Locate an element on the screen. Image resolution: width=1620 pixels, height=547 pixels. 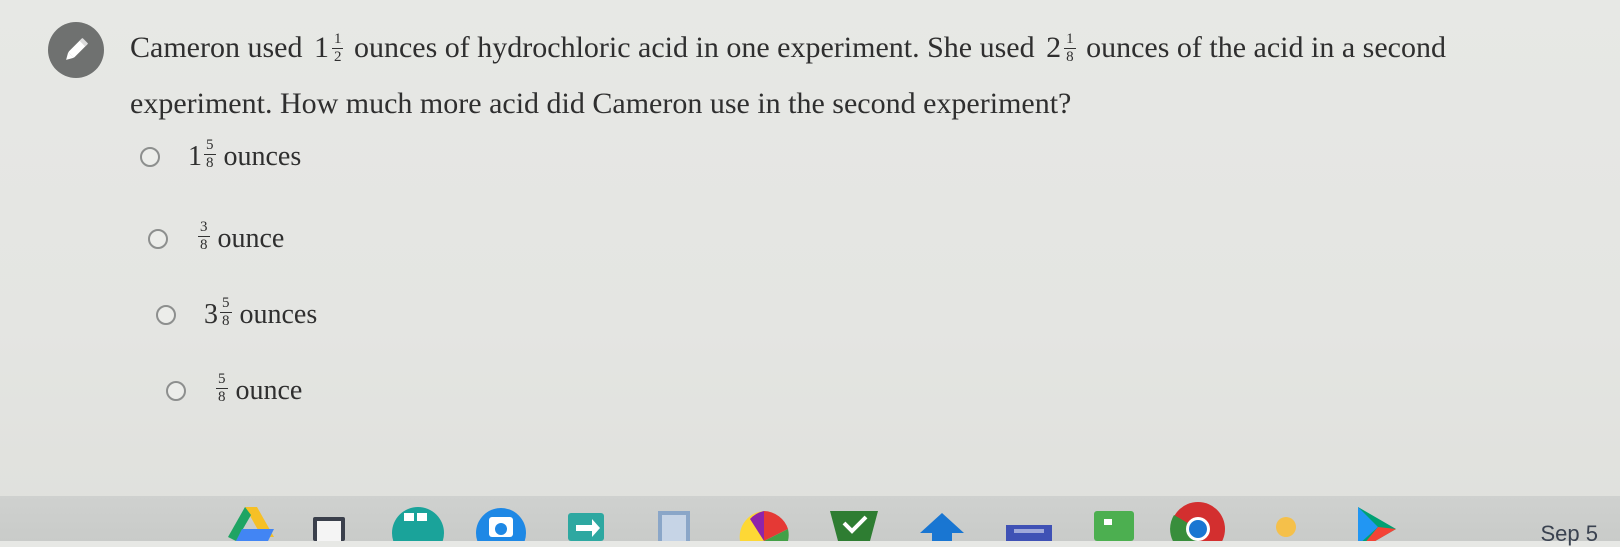
option-fraction: 38 is located at coordinates (204, 236).